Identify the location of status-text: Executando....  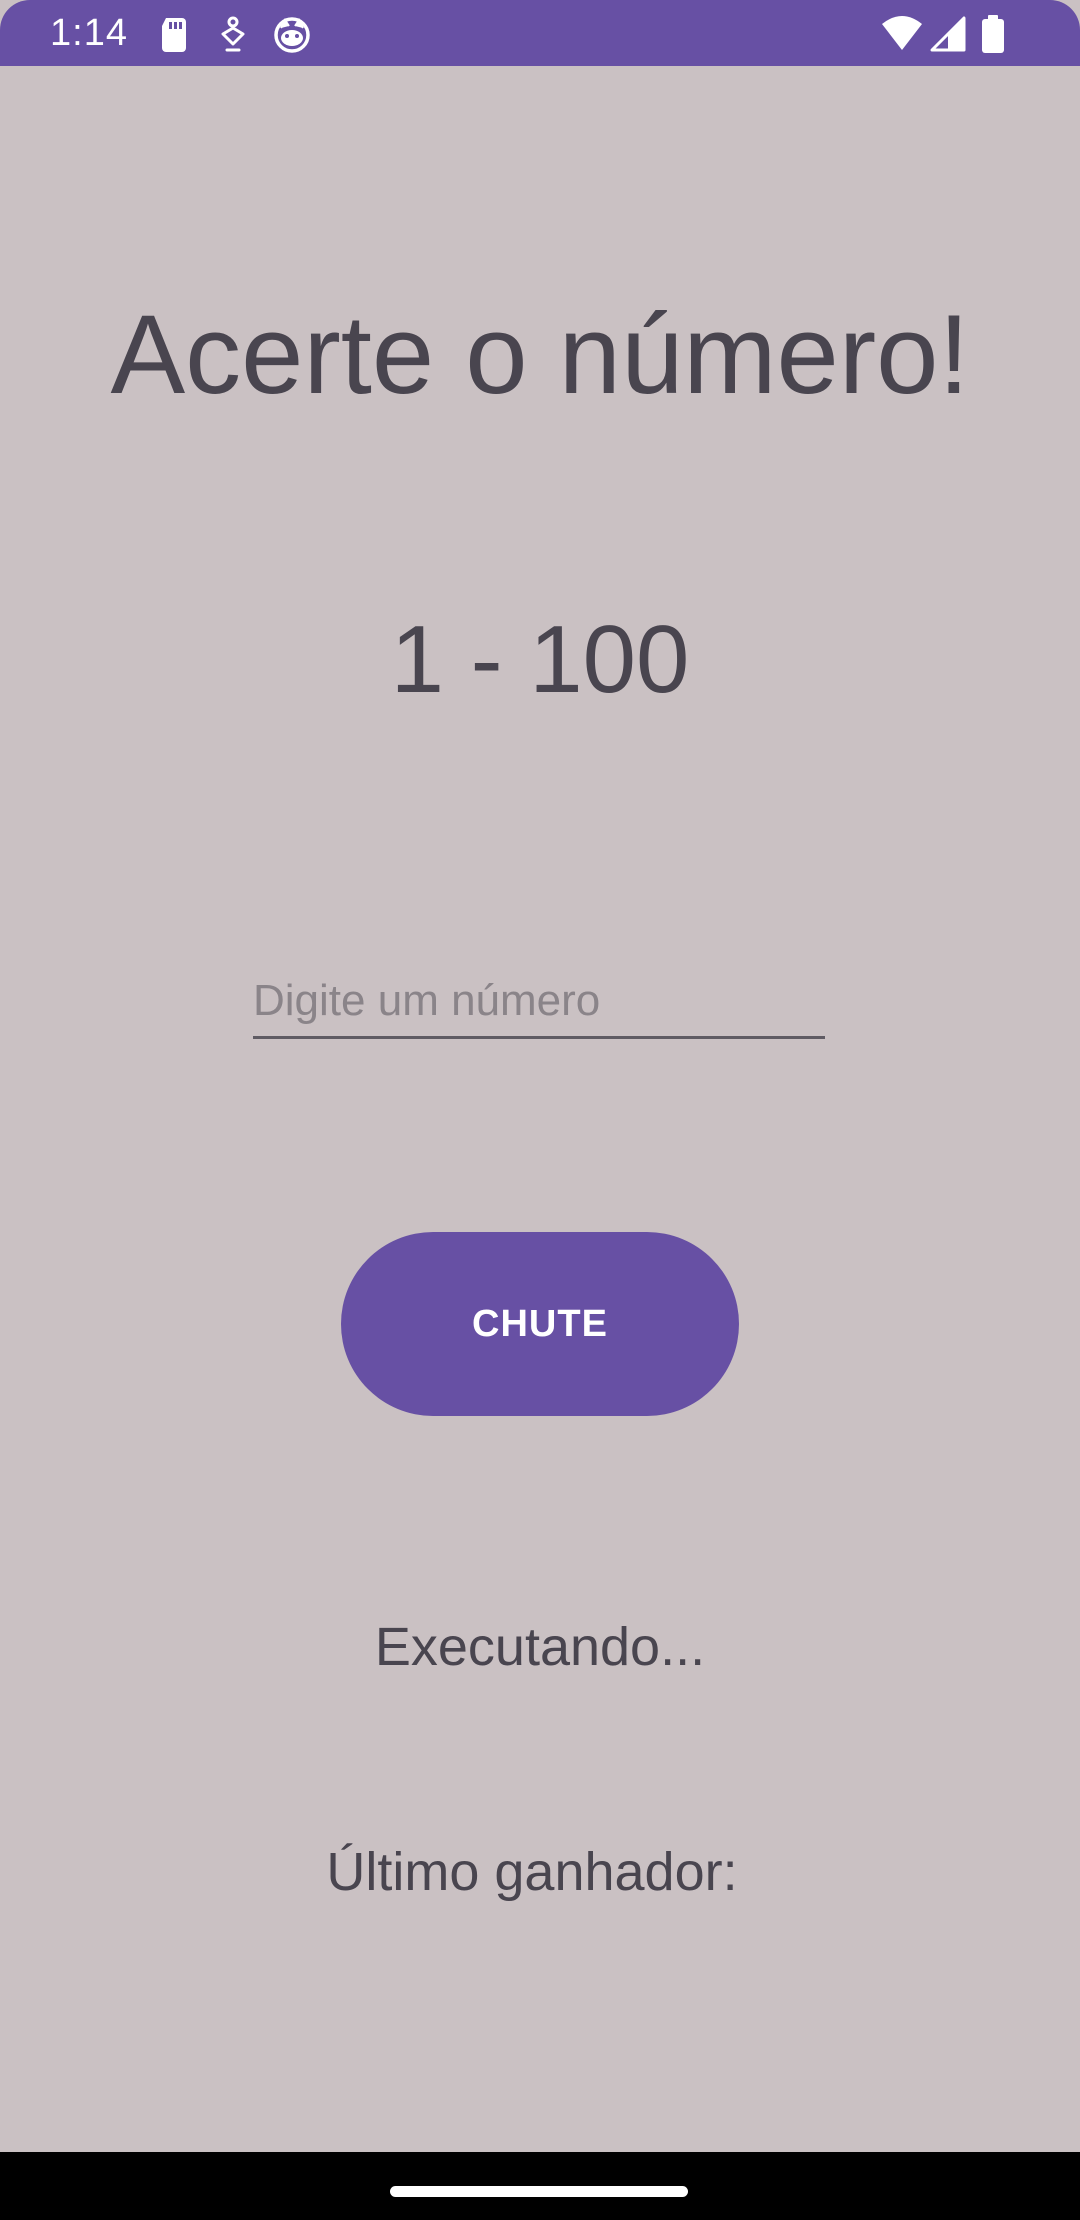
(540, 1647).